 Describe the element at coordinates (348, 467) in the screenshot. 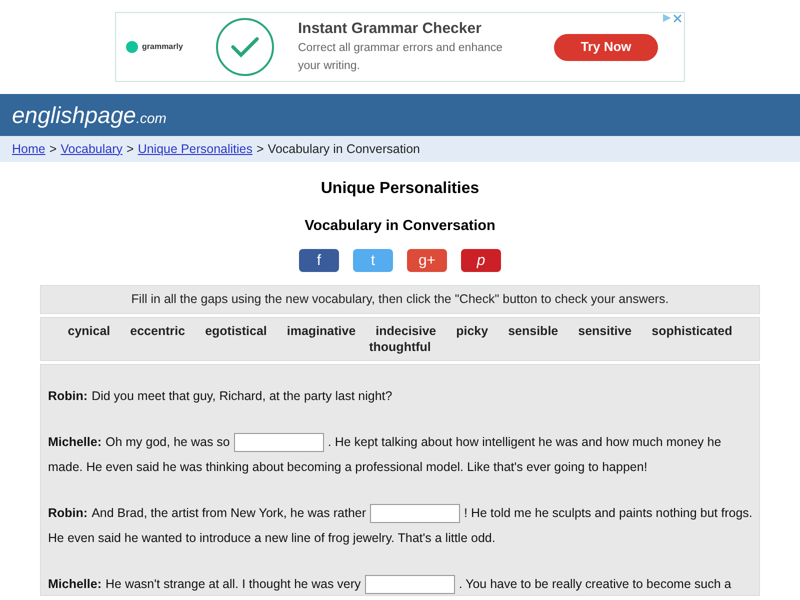

I see `dialogue-text: made. He even said he was thinking about becoming a professional model. Like that's ever going to happen!` at that location.